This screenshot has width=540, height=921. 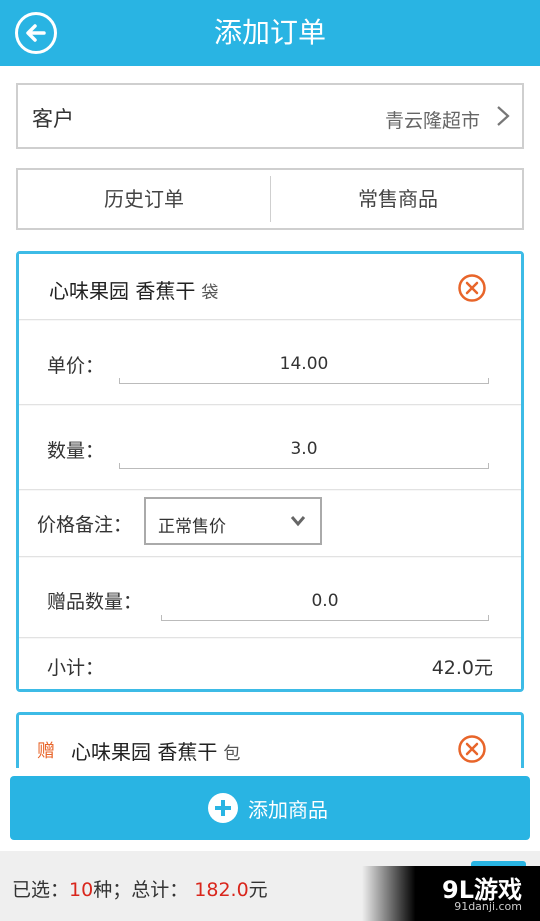 I want to click on gift-item-card: 赠 心味果园 香蕉干包, so click(x=270, y=740).